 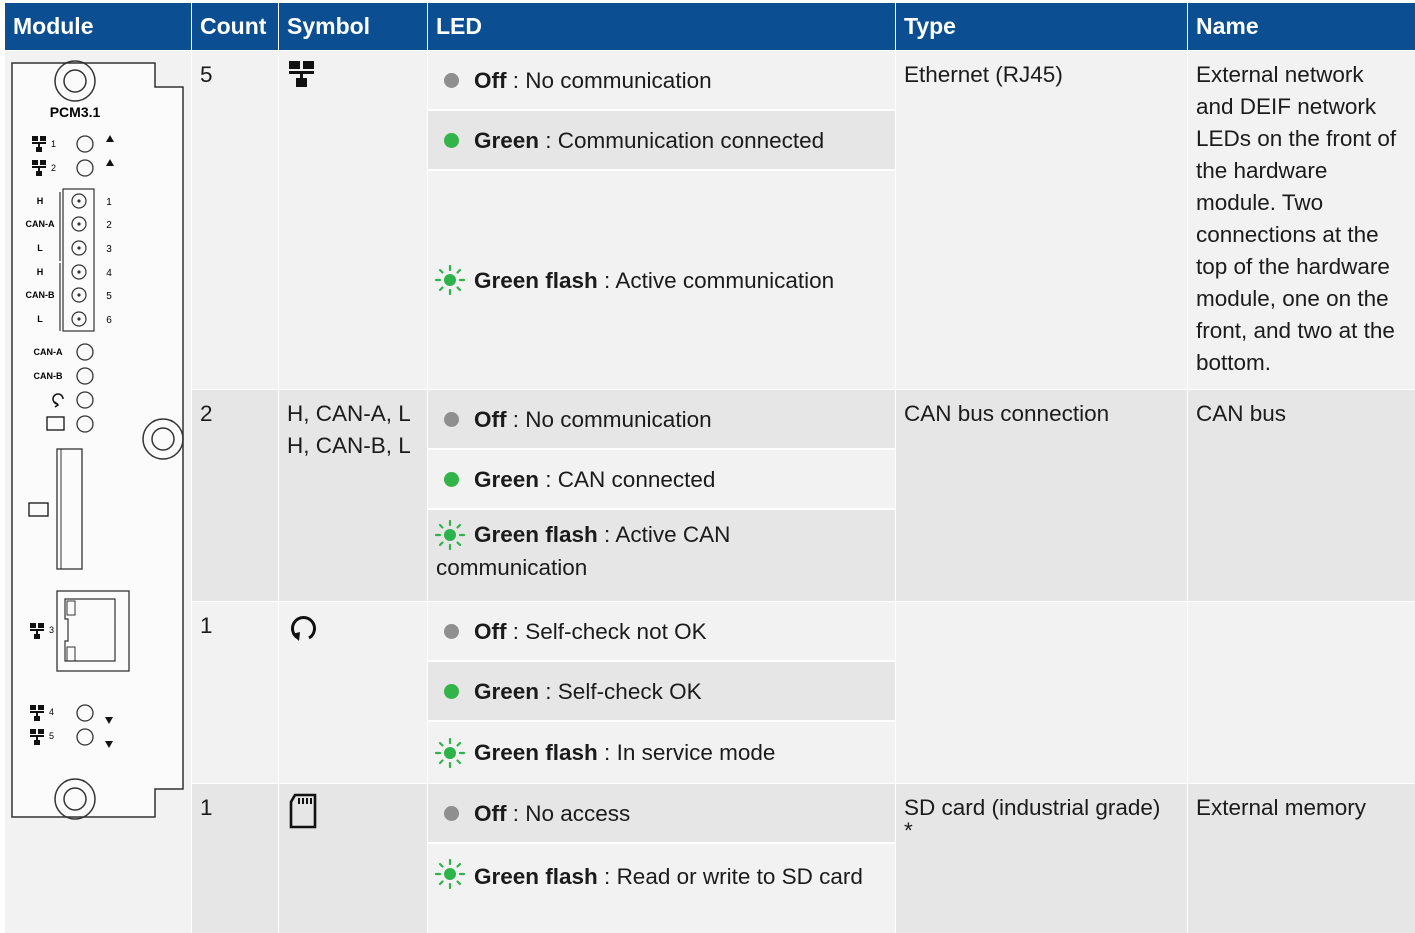 I want to click on led-row: Off : Self-check not OK, so click(x=661, y=631).